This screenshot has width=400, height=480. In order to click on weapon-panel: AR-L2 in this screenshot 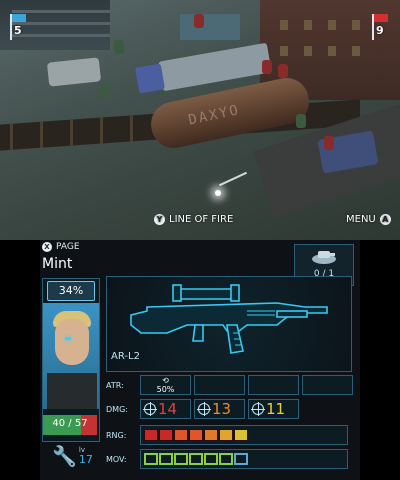, I will do `click(229, 324)`.